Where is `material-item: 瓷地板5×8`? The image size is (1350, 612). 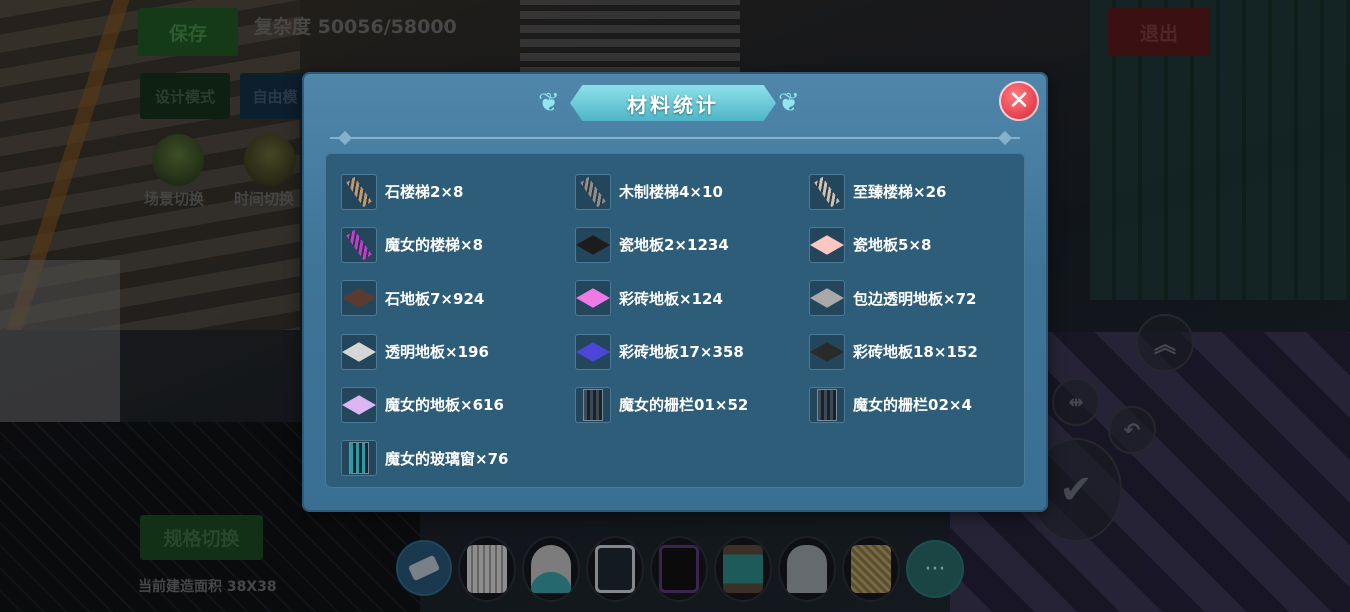 material-item: 瓷地板5×8 is located at coordinates (919, 244).